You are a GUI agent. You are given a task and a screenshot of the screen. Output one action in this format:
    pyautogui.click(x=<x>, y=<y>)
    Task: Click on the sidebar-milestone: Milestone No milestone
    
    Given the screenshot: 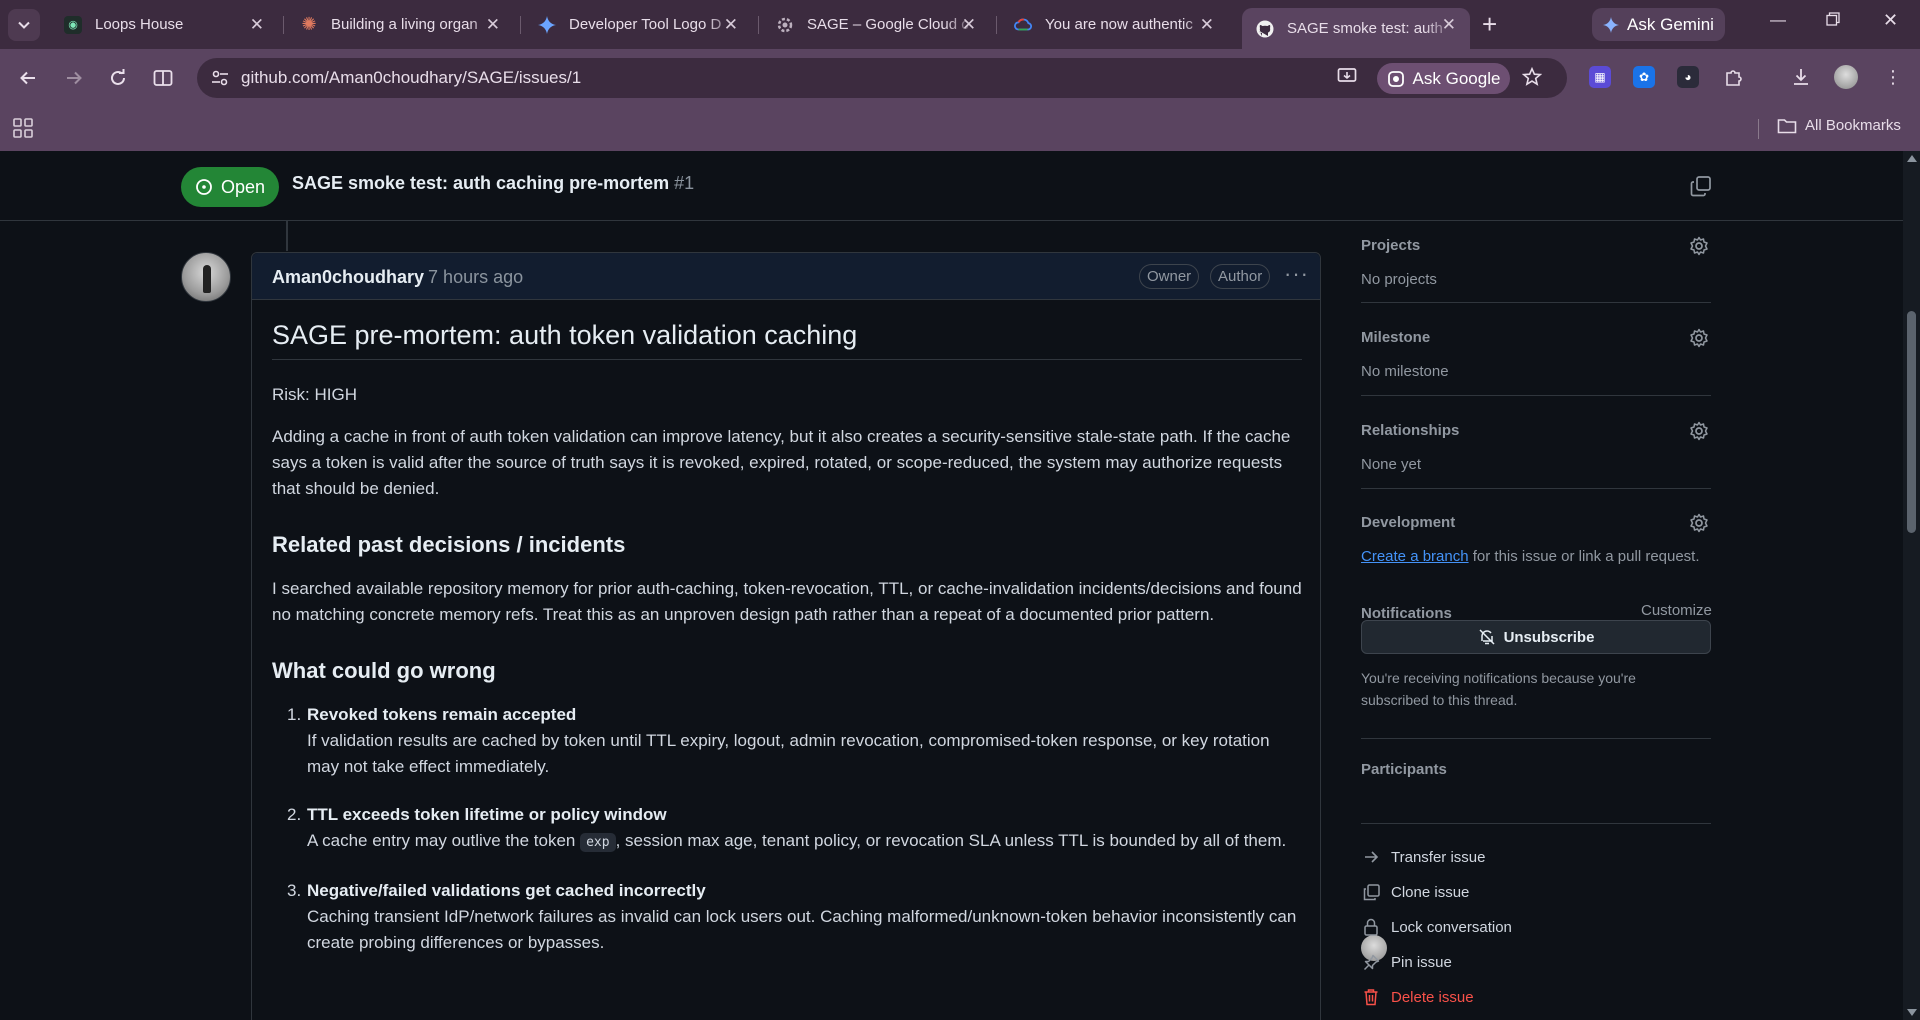 What is the action you would take?
    pyautogui.click(x=1536, y=349)
    